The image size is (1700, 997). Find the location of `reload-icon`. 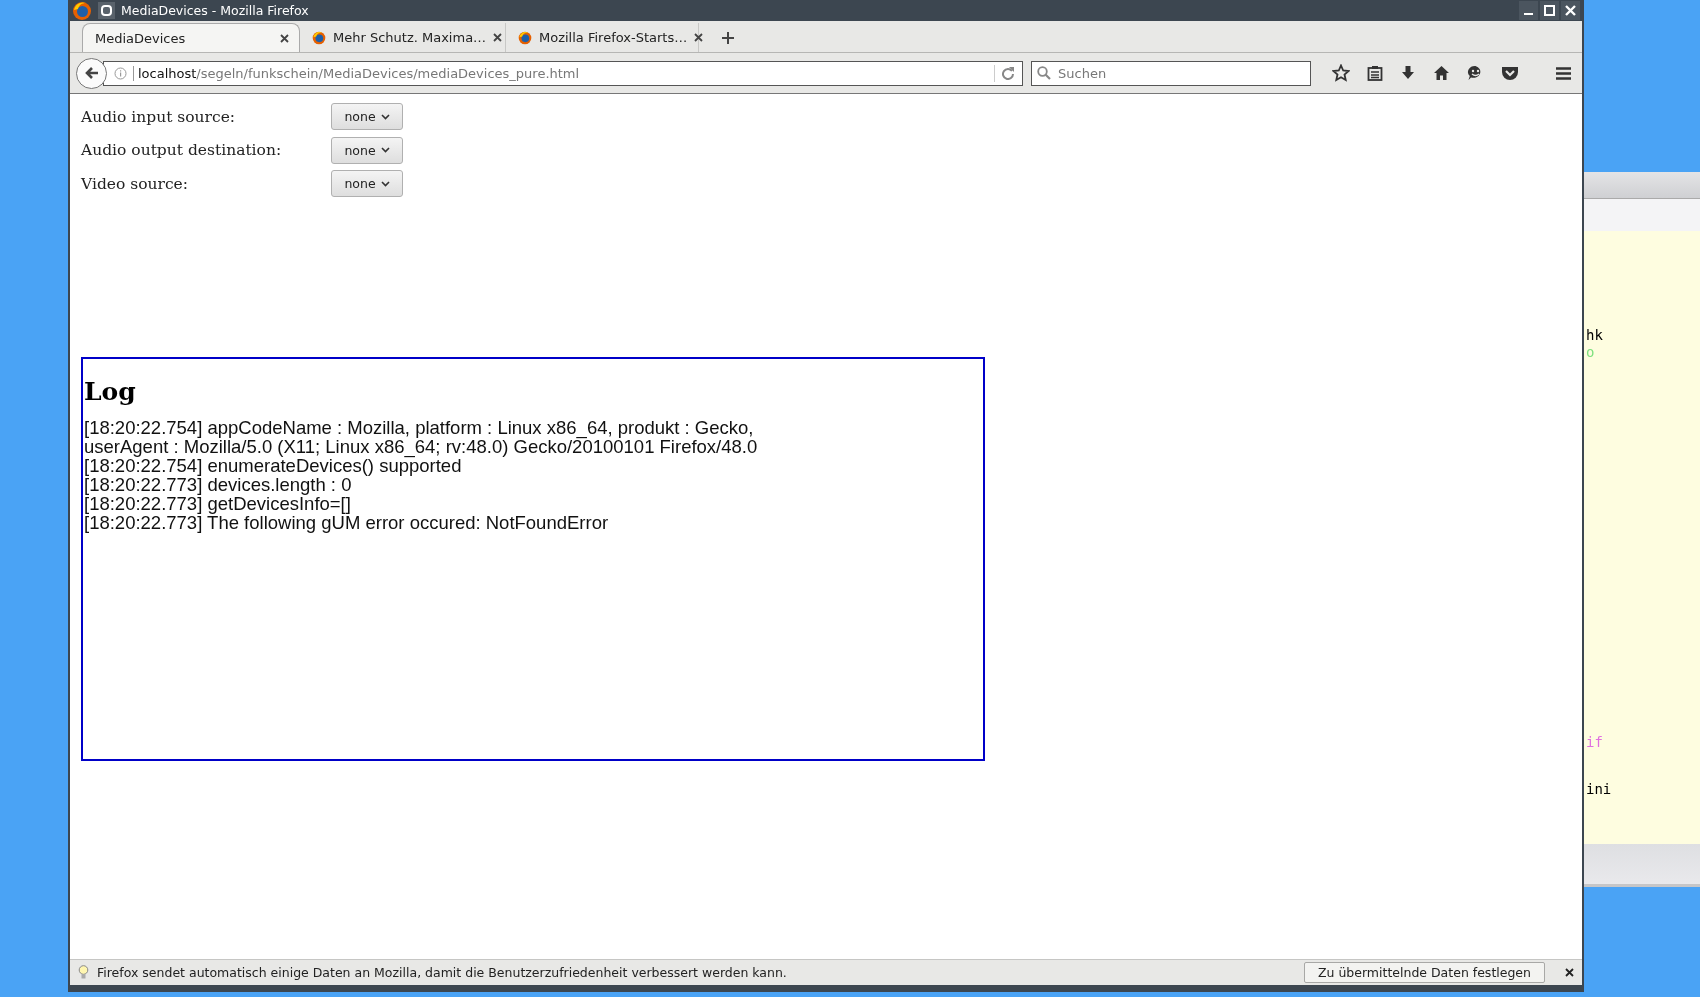

reload-icon is located at coordinates (1008, 73).